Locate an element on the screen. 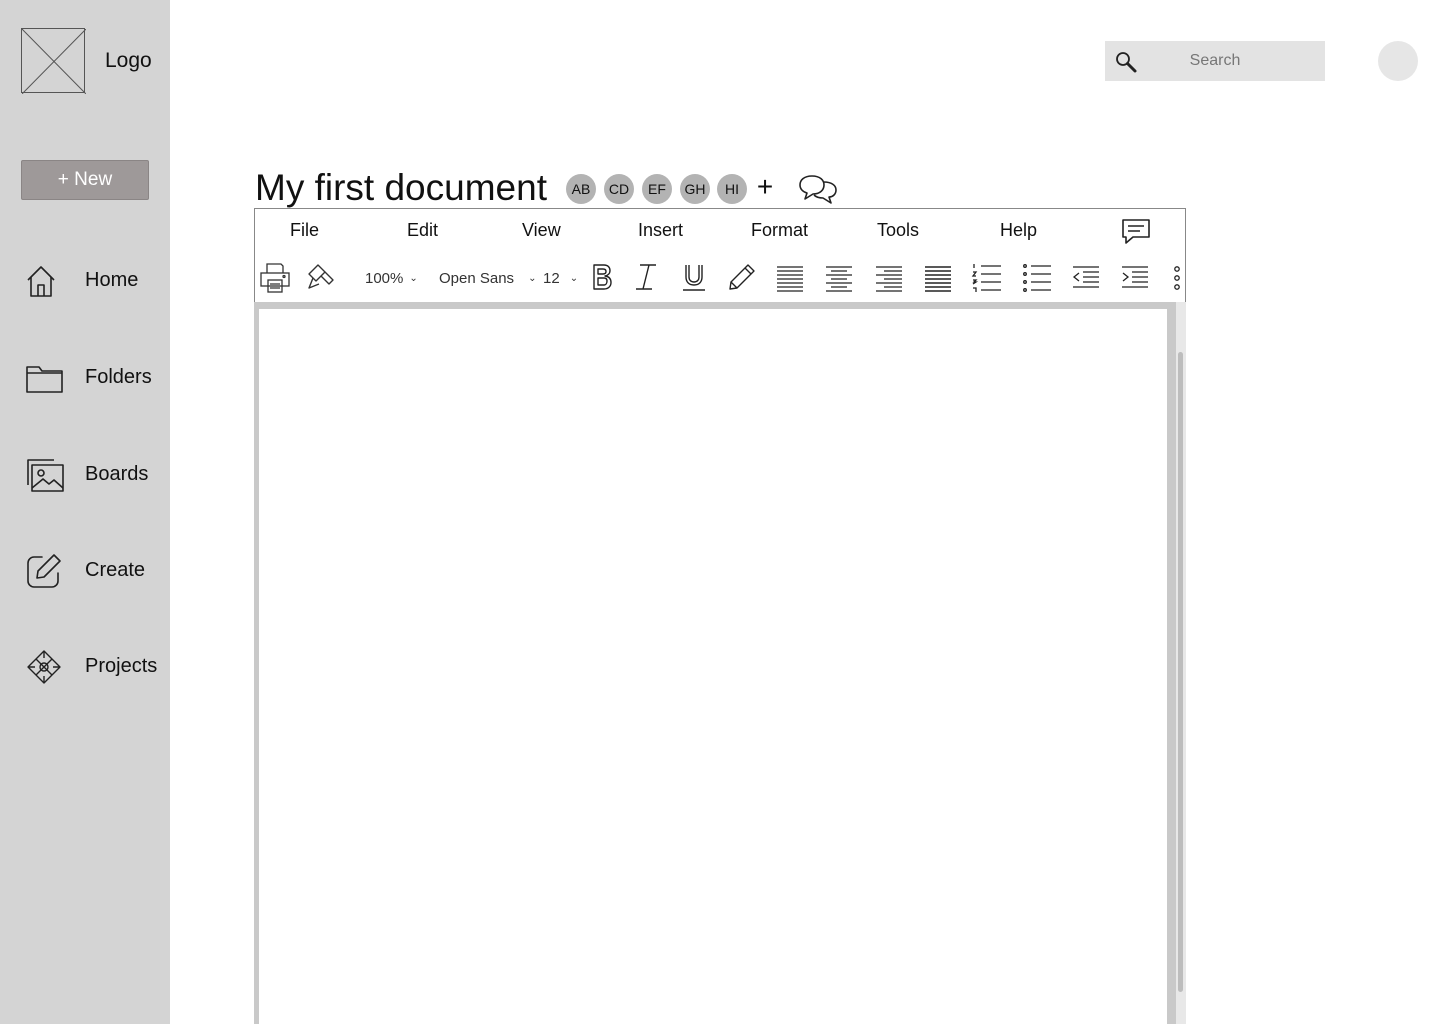 The height and width of the screenshot is (1024, 1440). scrollbar-thumb is located at coordinates (1180, 672).